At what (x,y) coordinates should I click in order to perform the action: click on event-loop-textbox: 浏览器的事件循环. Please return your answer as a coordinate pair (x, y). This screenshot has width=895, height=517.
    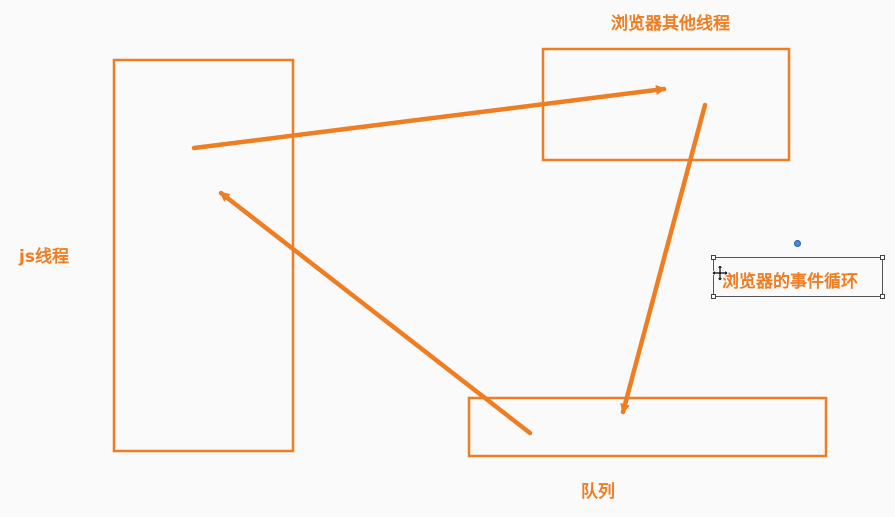
    Looking at the image, I should click on (798, 277).